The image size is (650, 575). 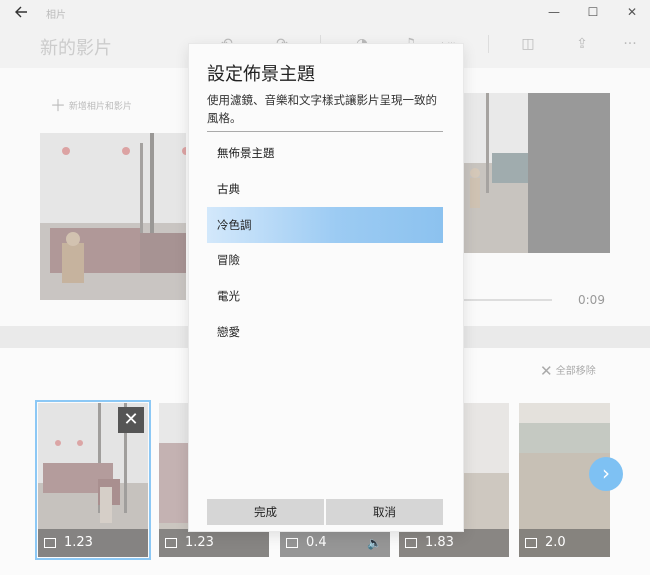 What do you see at coordinates (374, 543) in the screenshot?
I see `volume-icon: 🔈` at bounding box center [374, 543].